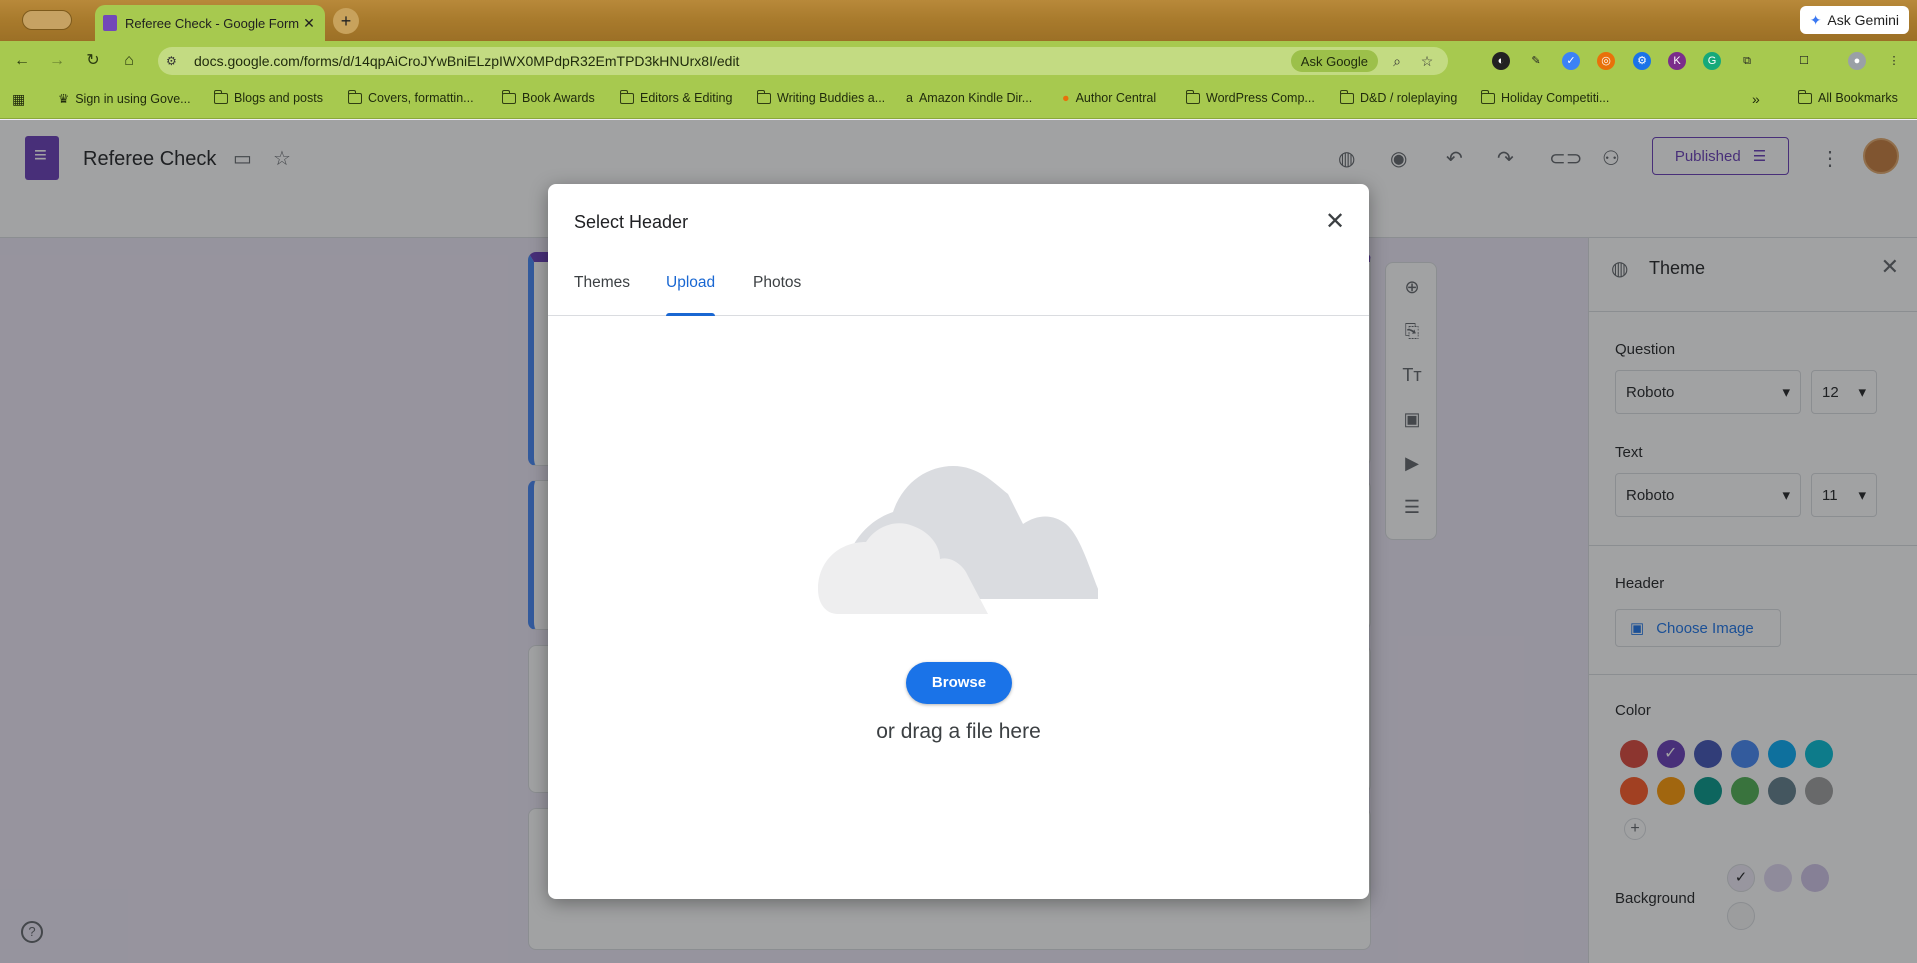  What do you see at coordinates (177, 61) in the screenshot?
I see `site-info-icon: ⚙` at bounding box center [177, 61].